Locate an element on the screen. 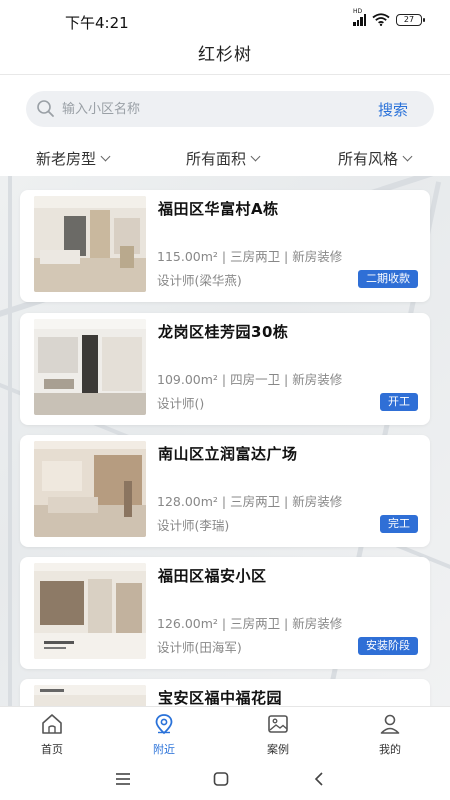 The height and width of the screenshot is (800, 450). filter-label: 所有风格 is located at coordinates (368, 159).